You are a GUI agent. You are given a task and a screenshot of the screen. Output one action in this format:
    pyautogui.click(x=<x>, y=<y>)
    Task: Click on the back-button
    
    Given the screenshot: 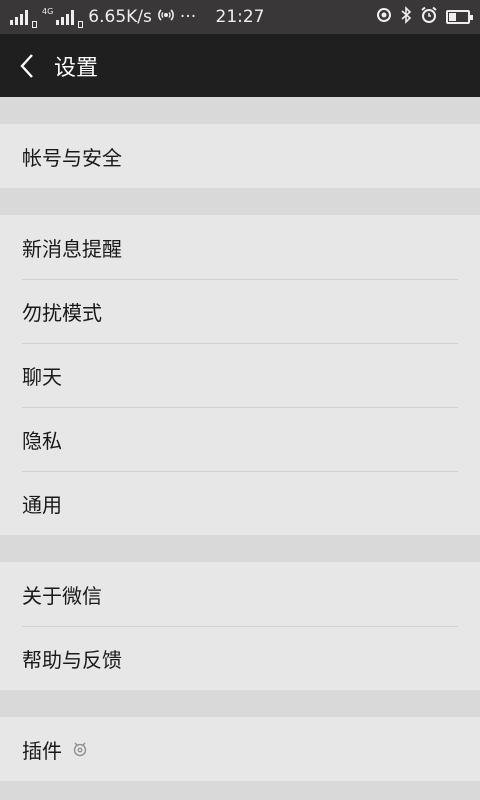 What is the action you would take?
    pyautogui.click(x=27, y=65)
    